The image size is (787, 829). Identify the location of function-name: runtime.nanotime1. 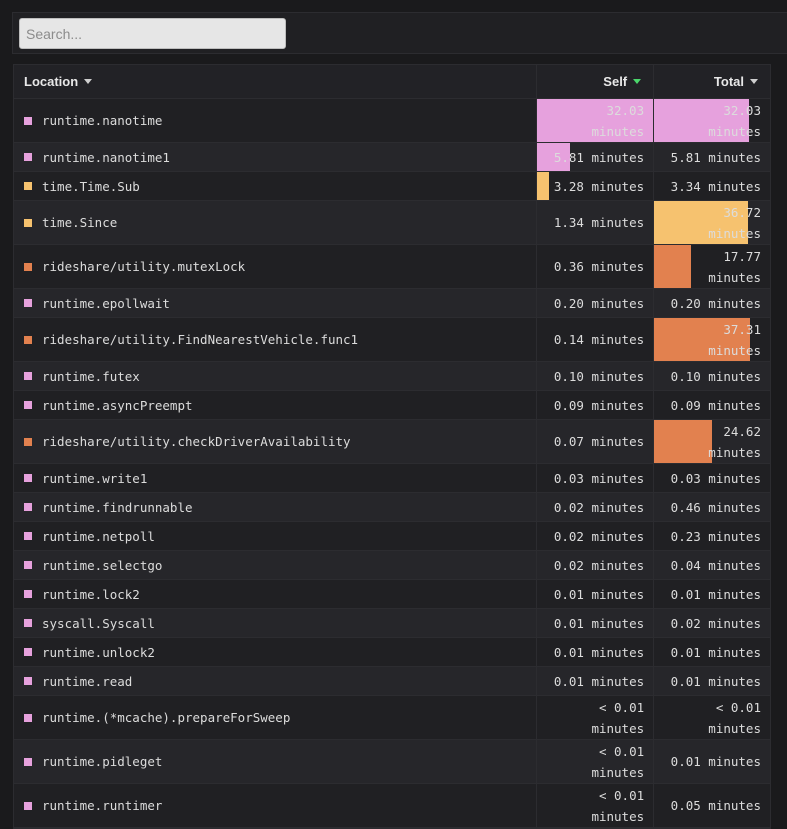
(106, 157).